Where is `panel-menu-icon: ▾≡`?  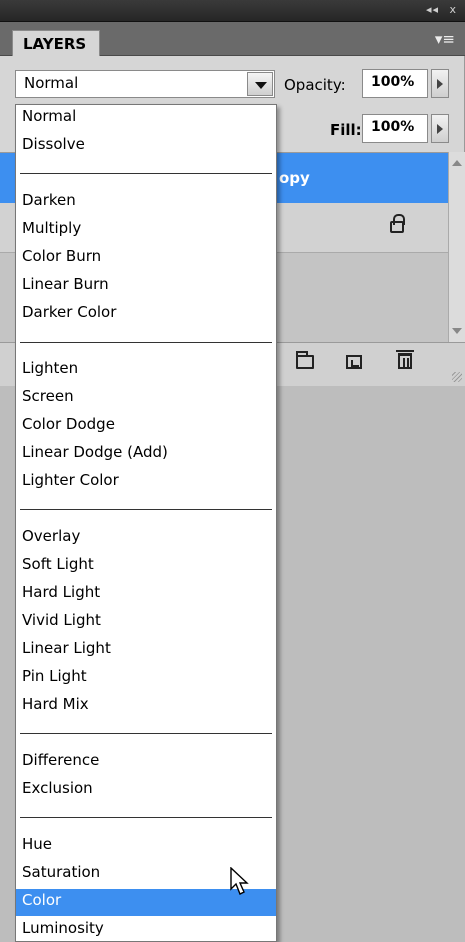 panel-menu-icon: ▾≡ is located at coordinates (445, 39).